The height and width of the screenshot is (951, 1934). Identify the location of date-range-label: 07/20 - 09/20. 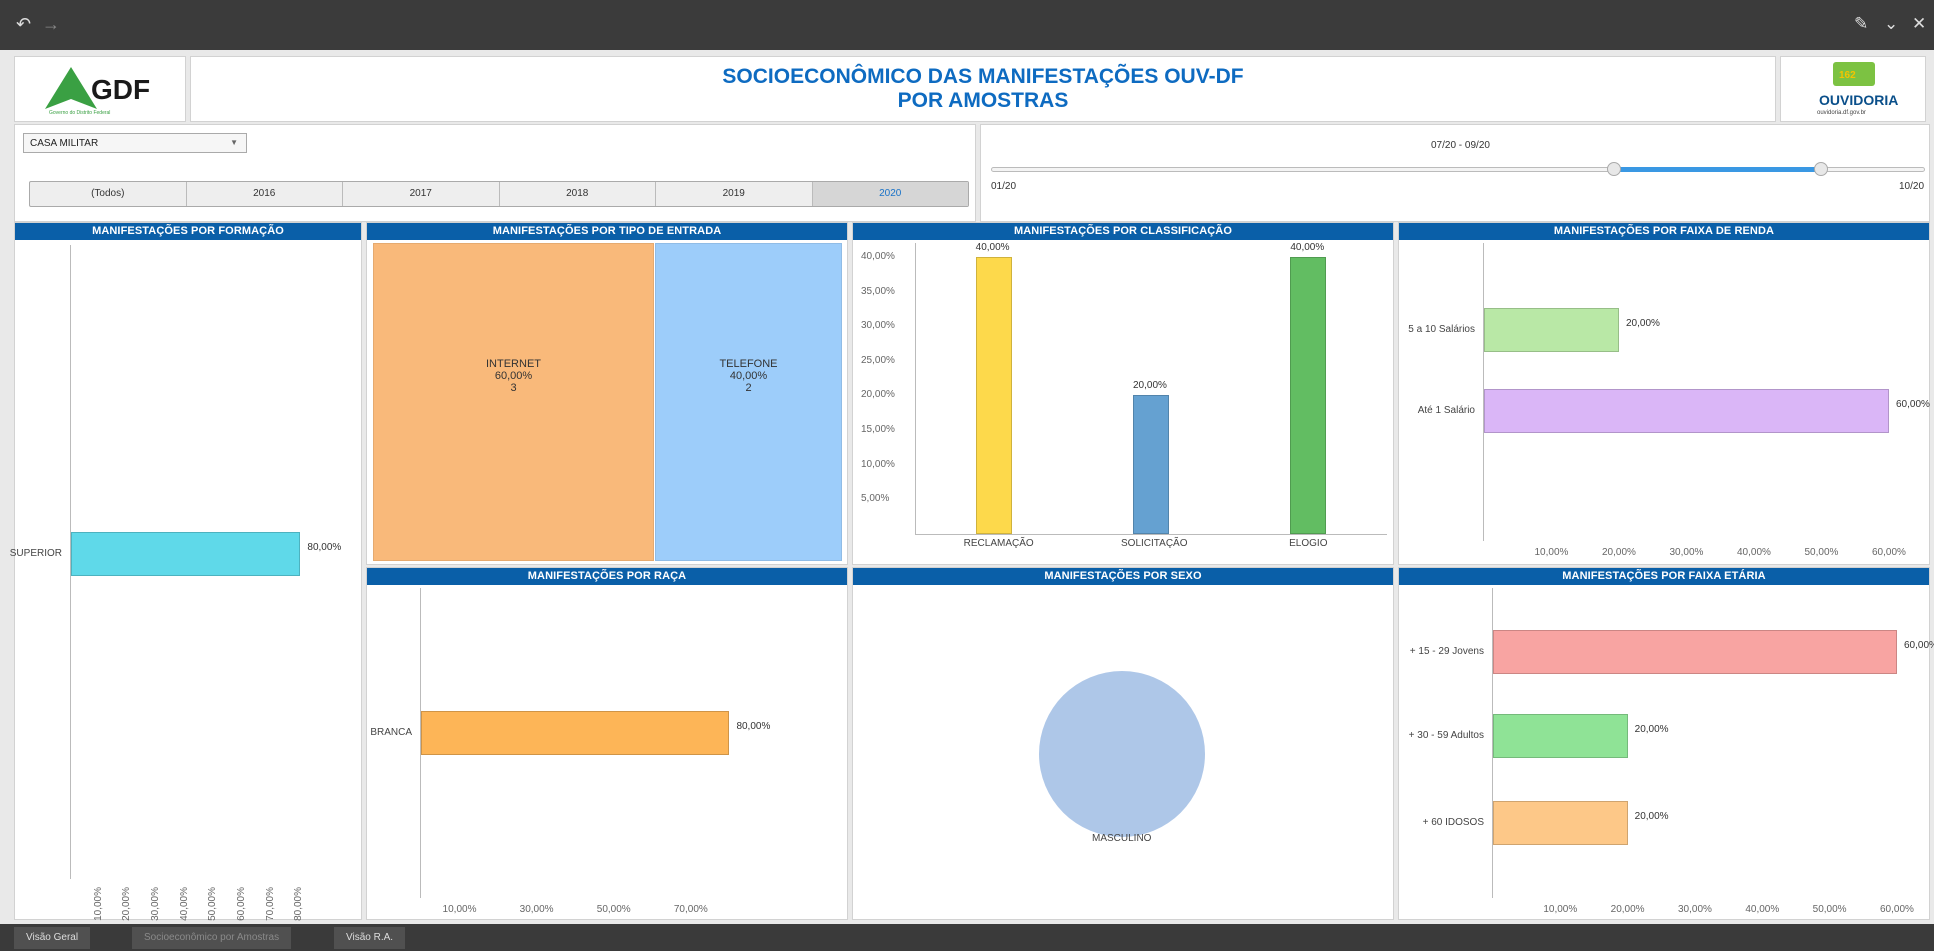
(1460, 145).